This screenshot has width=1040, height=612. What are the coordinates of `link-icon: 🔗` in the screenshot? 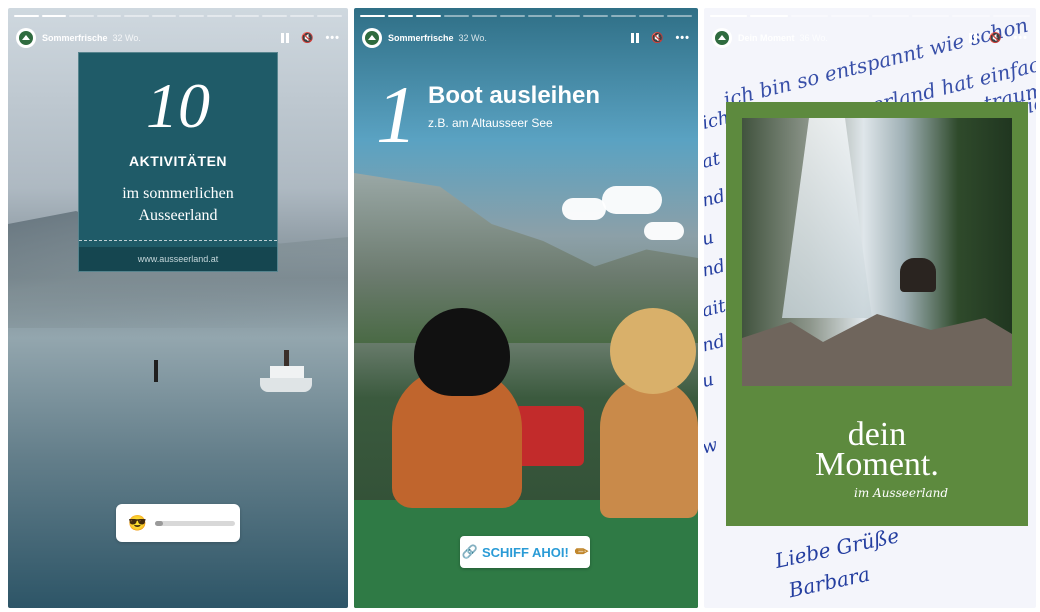 It's located at (469, 551).